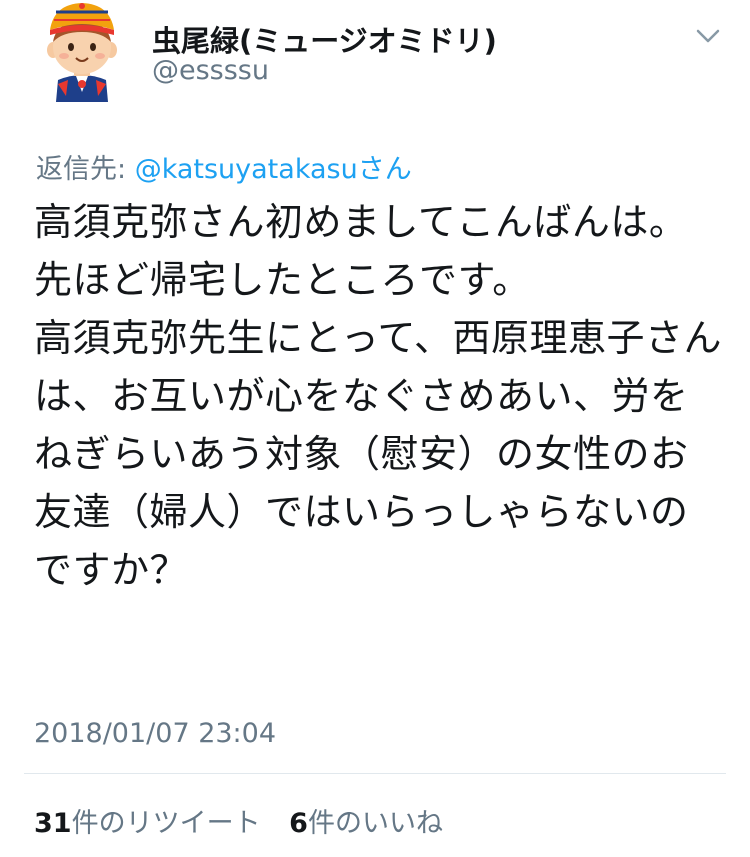  I want to click on reply-mention-link: @katsuyatakasuさん, so click(273, 169).